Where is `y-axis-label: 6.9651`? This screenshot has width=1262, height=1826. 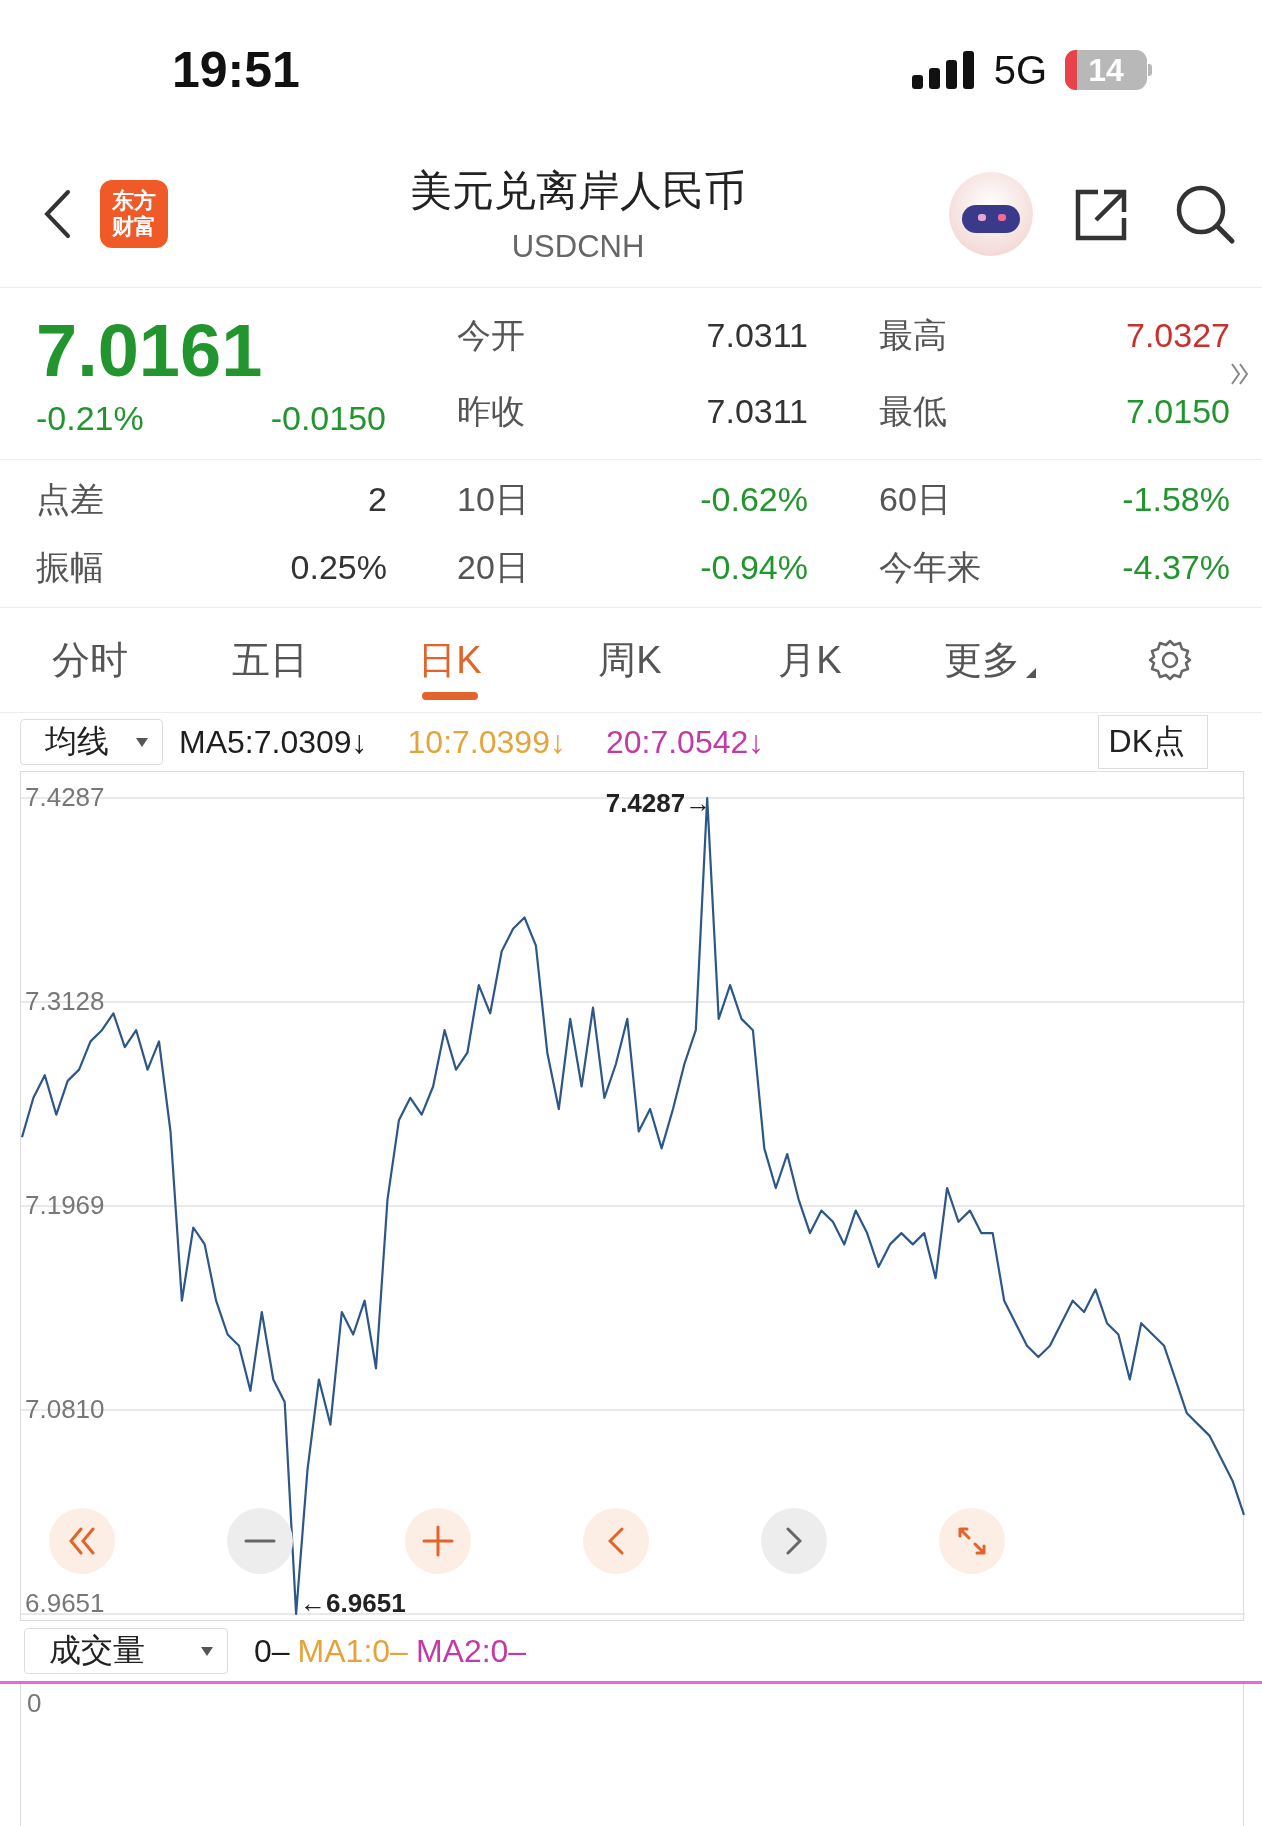 y-axis-label: 6.9651 is located at coordinates (65, 1603).